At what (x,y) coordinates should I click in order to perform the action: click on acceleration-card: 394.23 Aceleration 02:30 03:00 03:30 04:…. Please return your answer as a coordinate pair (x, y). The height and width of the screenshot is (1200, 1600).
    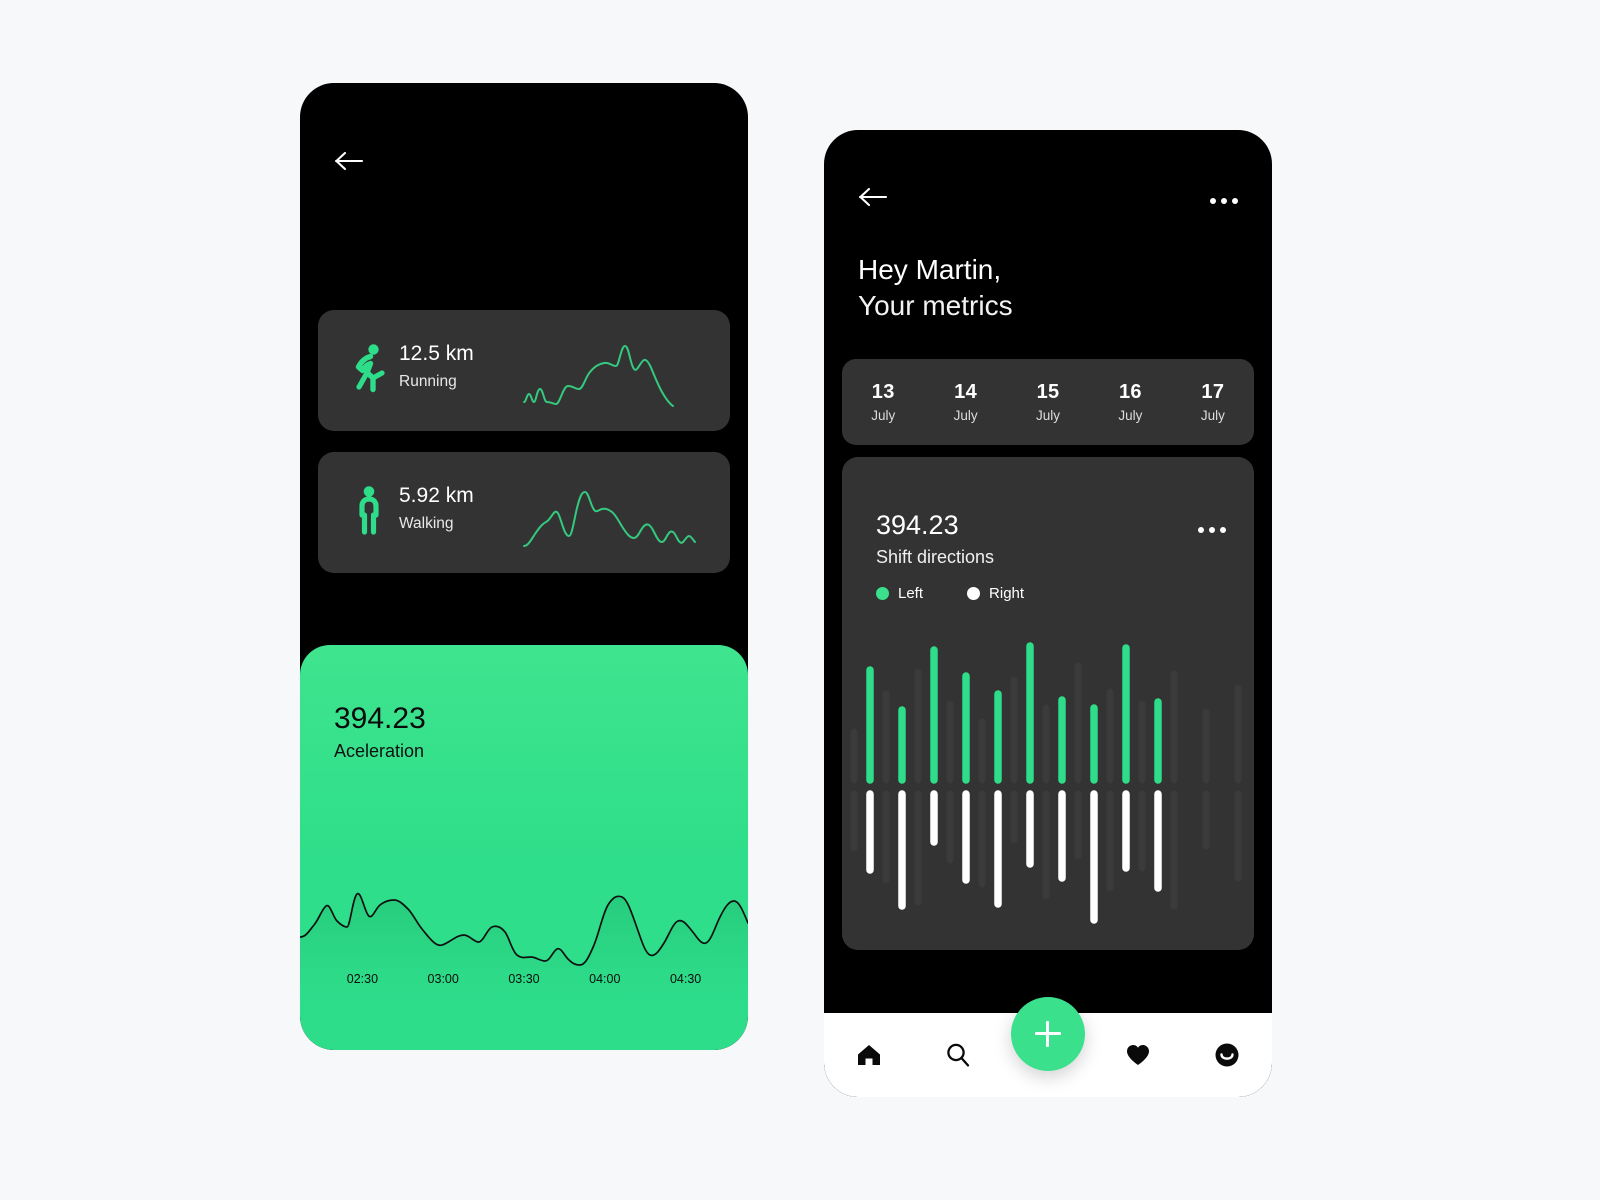
    Looking at the image, I should click on (524, 847).